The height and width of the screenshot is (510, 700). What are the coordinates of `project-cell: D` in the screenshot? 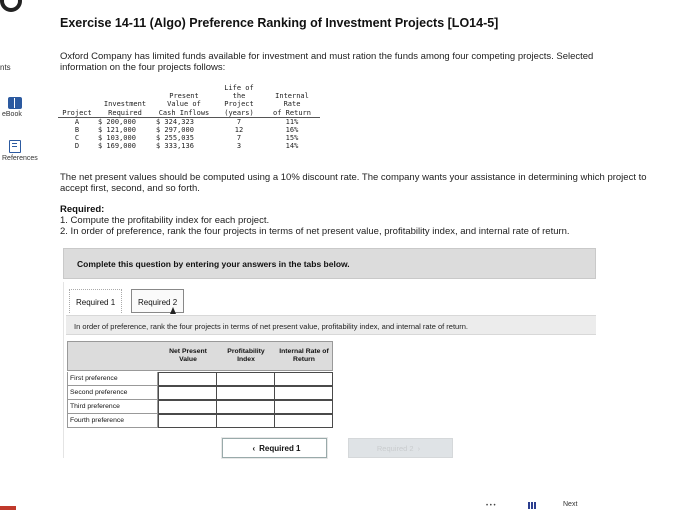 It's located at (77, 146).